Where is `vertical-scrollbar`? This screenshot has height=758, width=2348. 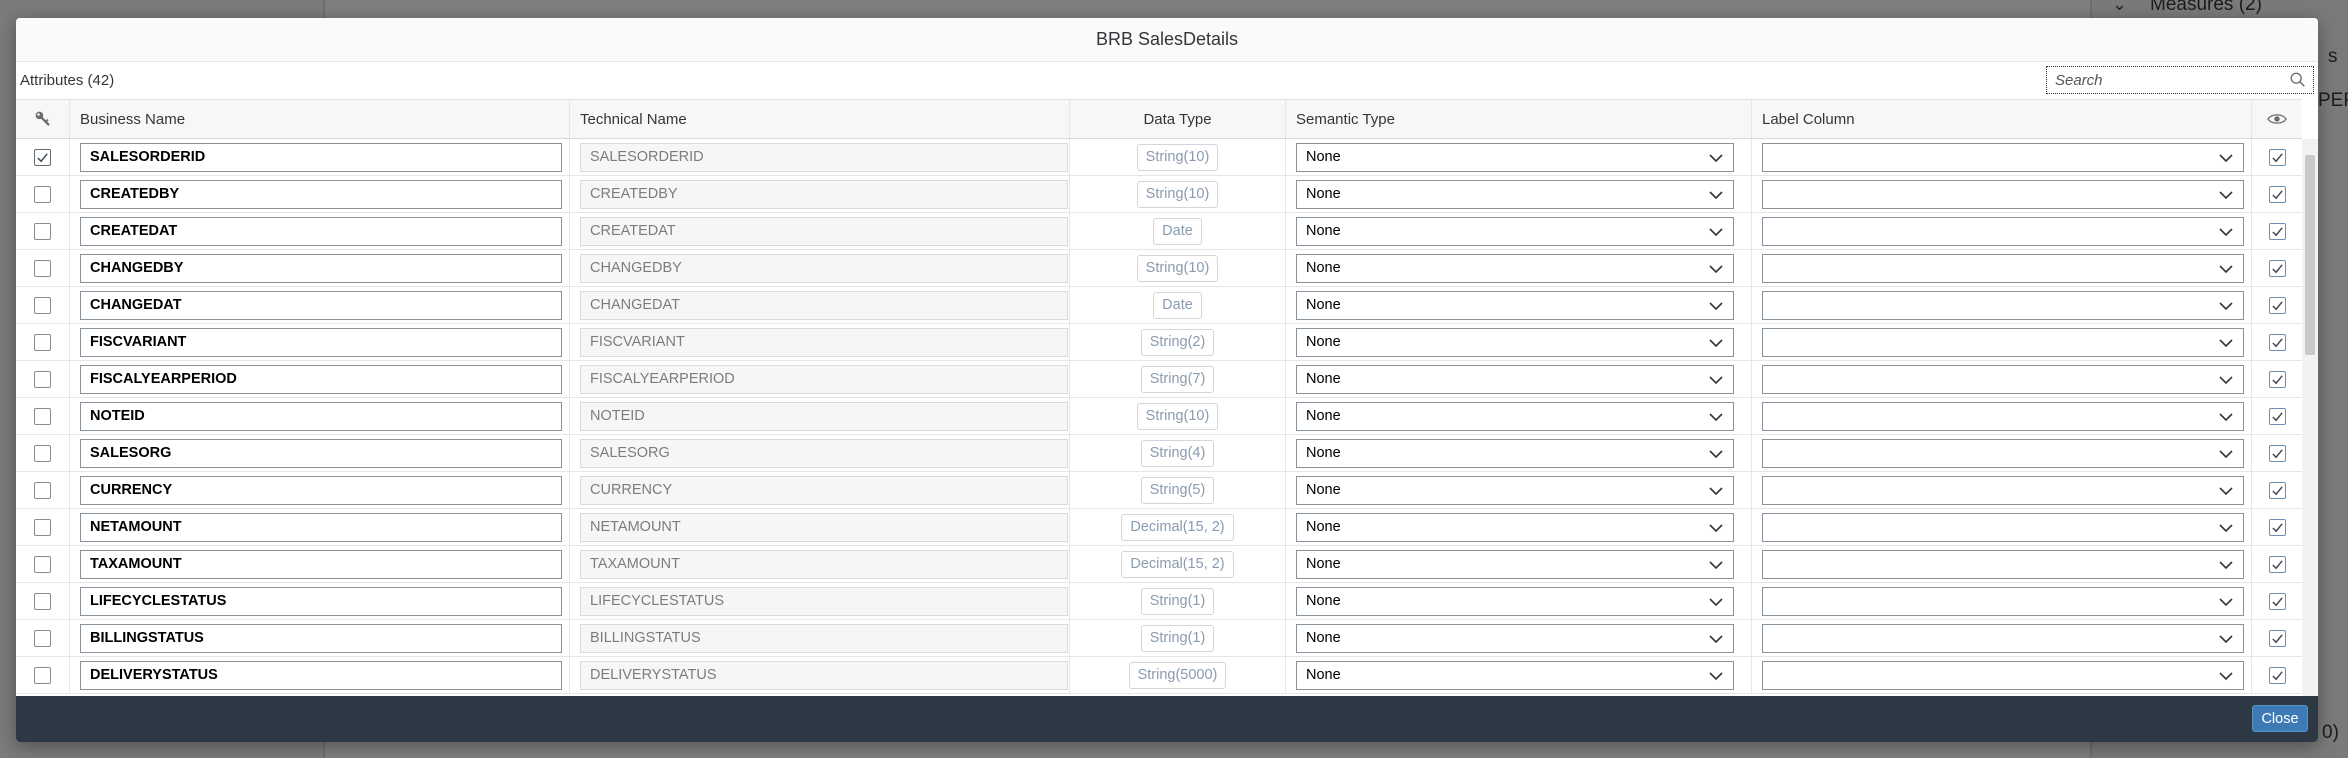
vertical-scrollbar is located at coordinates (2310, 421).